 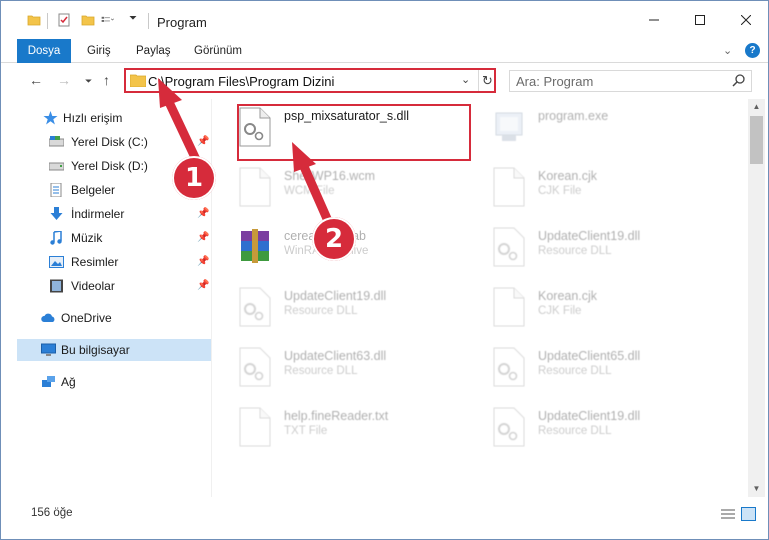 What do you see at coordinates (332, 426) in the screenshot?
I see `file-item: help.fineReader.txt TXT File` at bounding box center [332, 426].